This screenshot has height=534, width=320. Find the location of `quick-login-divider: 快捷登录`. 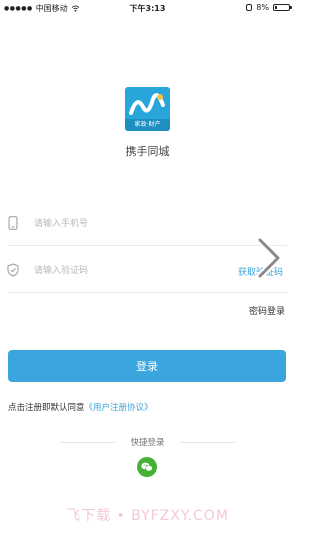

quick-login-divider: 快捷登录 is located at coordinates (147, 442).